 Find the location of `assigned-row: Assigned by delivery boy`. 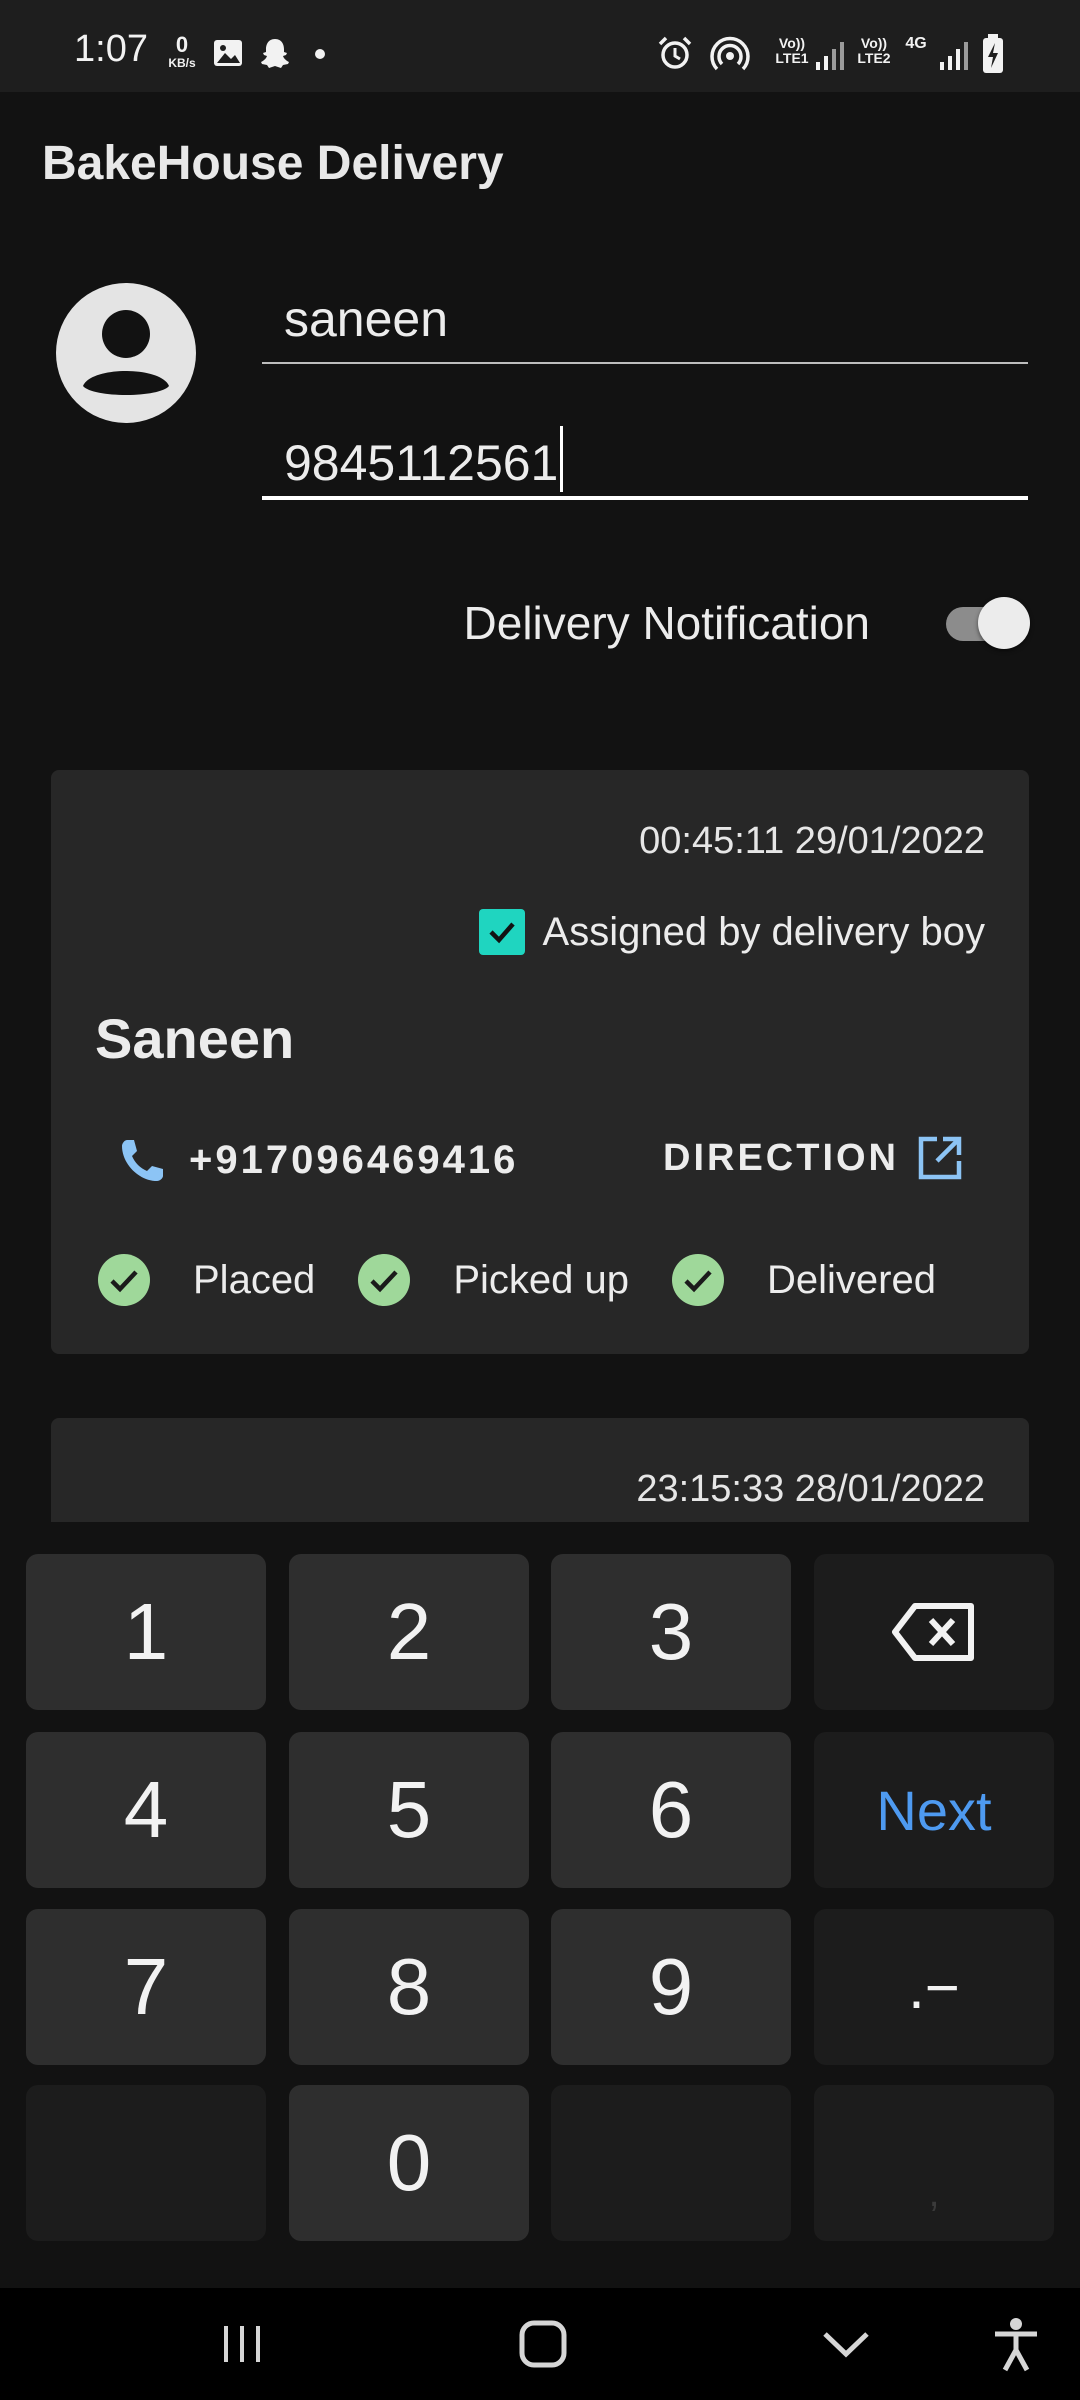

assigned-row: Assigned by delivery boy is located at coordinates (731, 932).